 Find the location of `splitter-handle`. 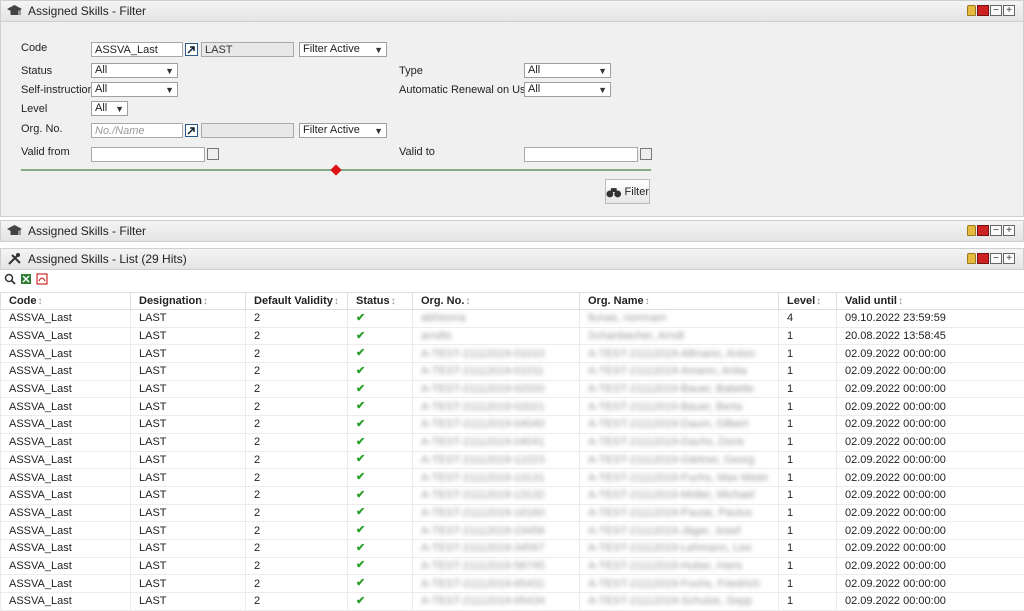

splitter-handle is located at coordinates (336, 170).